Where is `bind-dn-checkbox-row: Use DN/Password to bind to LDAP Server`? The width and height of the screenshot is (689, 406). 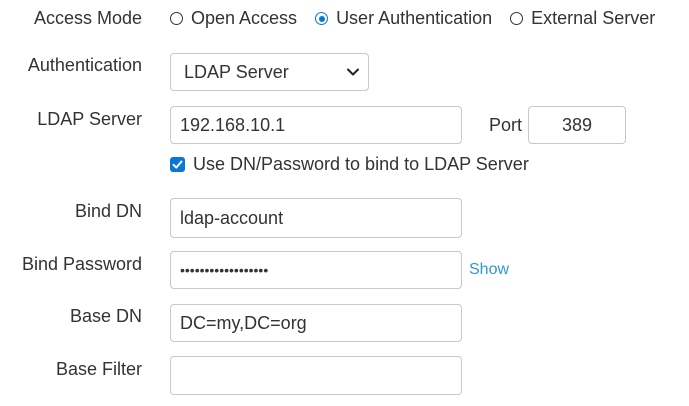
bind-dn-checkbox-row: Use DN/Password to bind to LDAP Server is located at coordinates (349, 164).